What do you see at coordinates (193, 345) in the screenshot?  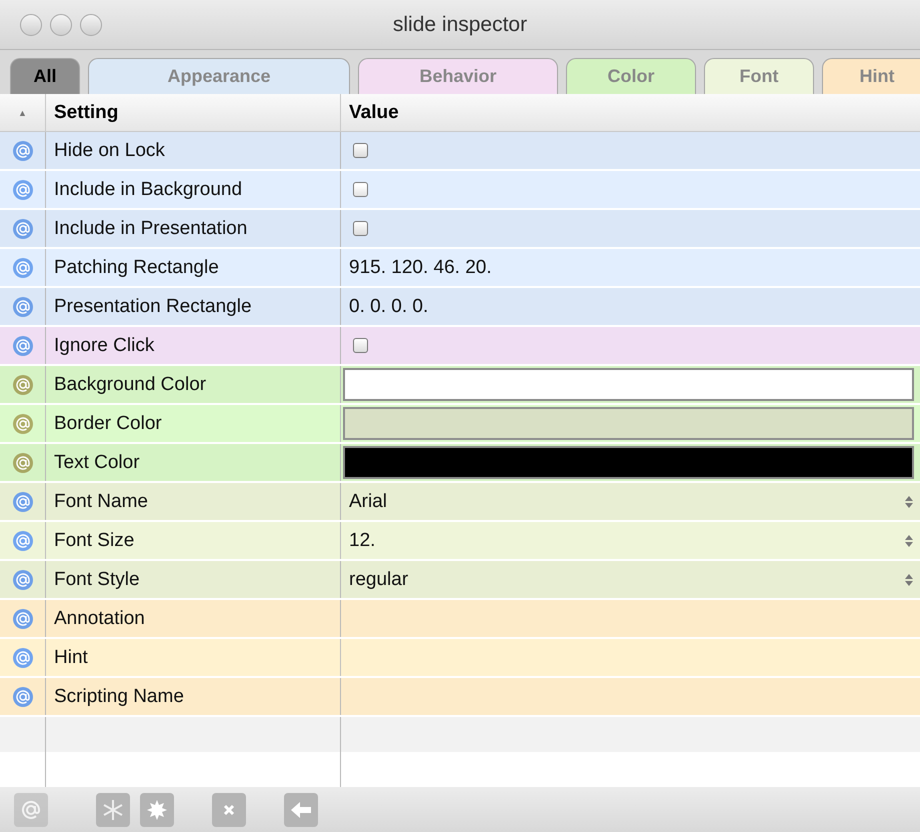 I see `setting-name: Ignore Click` at bounding box center [193, 345].